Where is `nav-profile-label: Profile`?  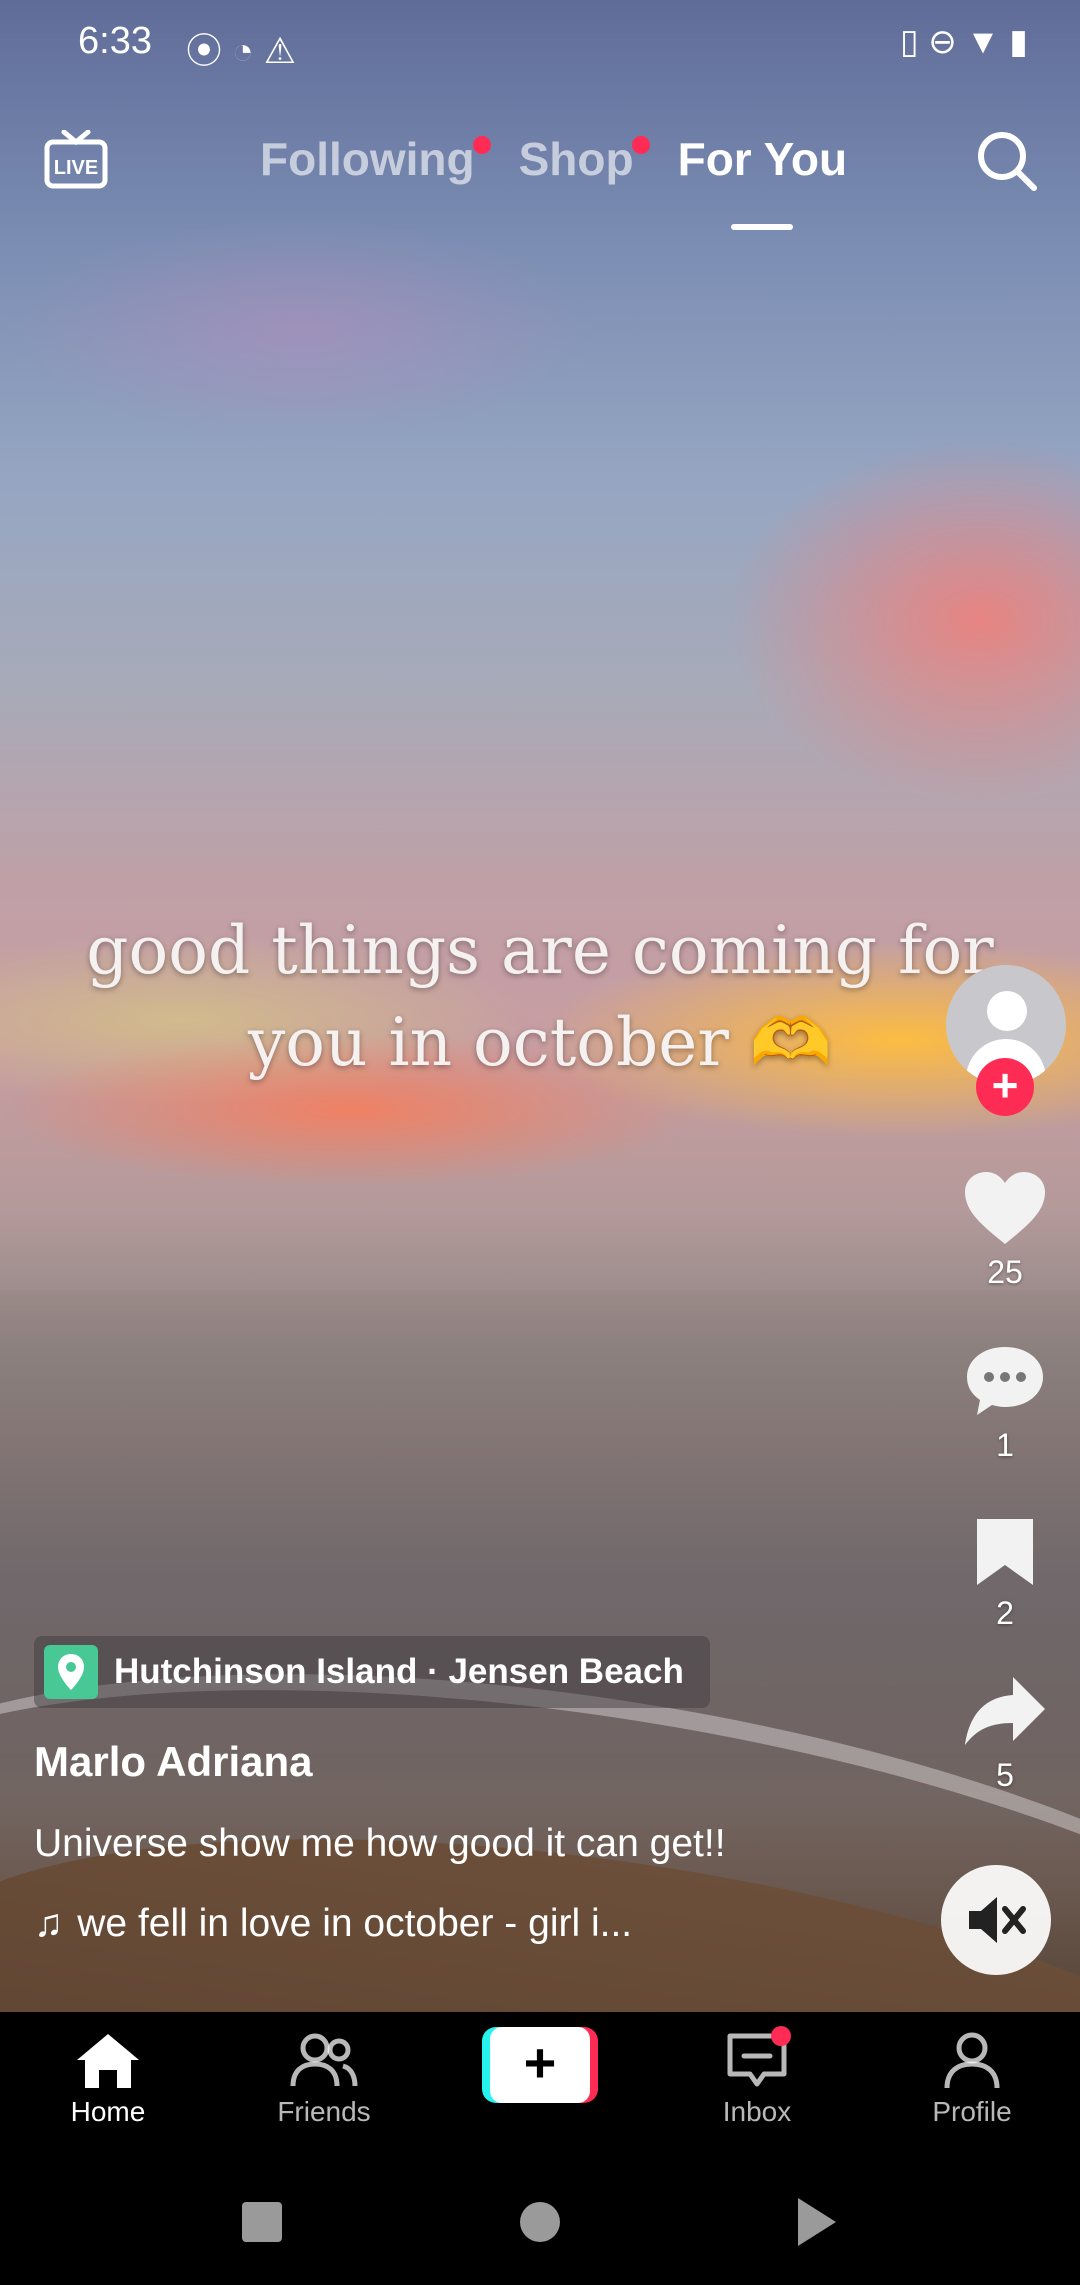
nav-profile-label: Profile is located at coordinates (972, 2111).